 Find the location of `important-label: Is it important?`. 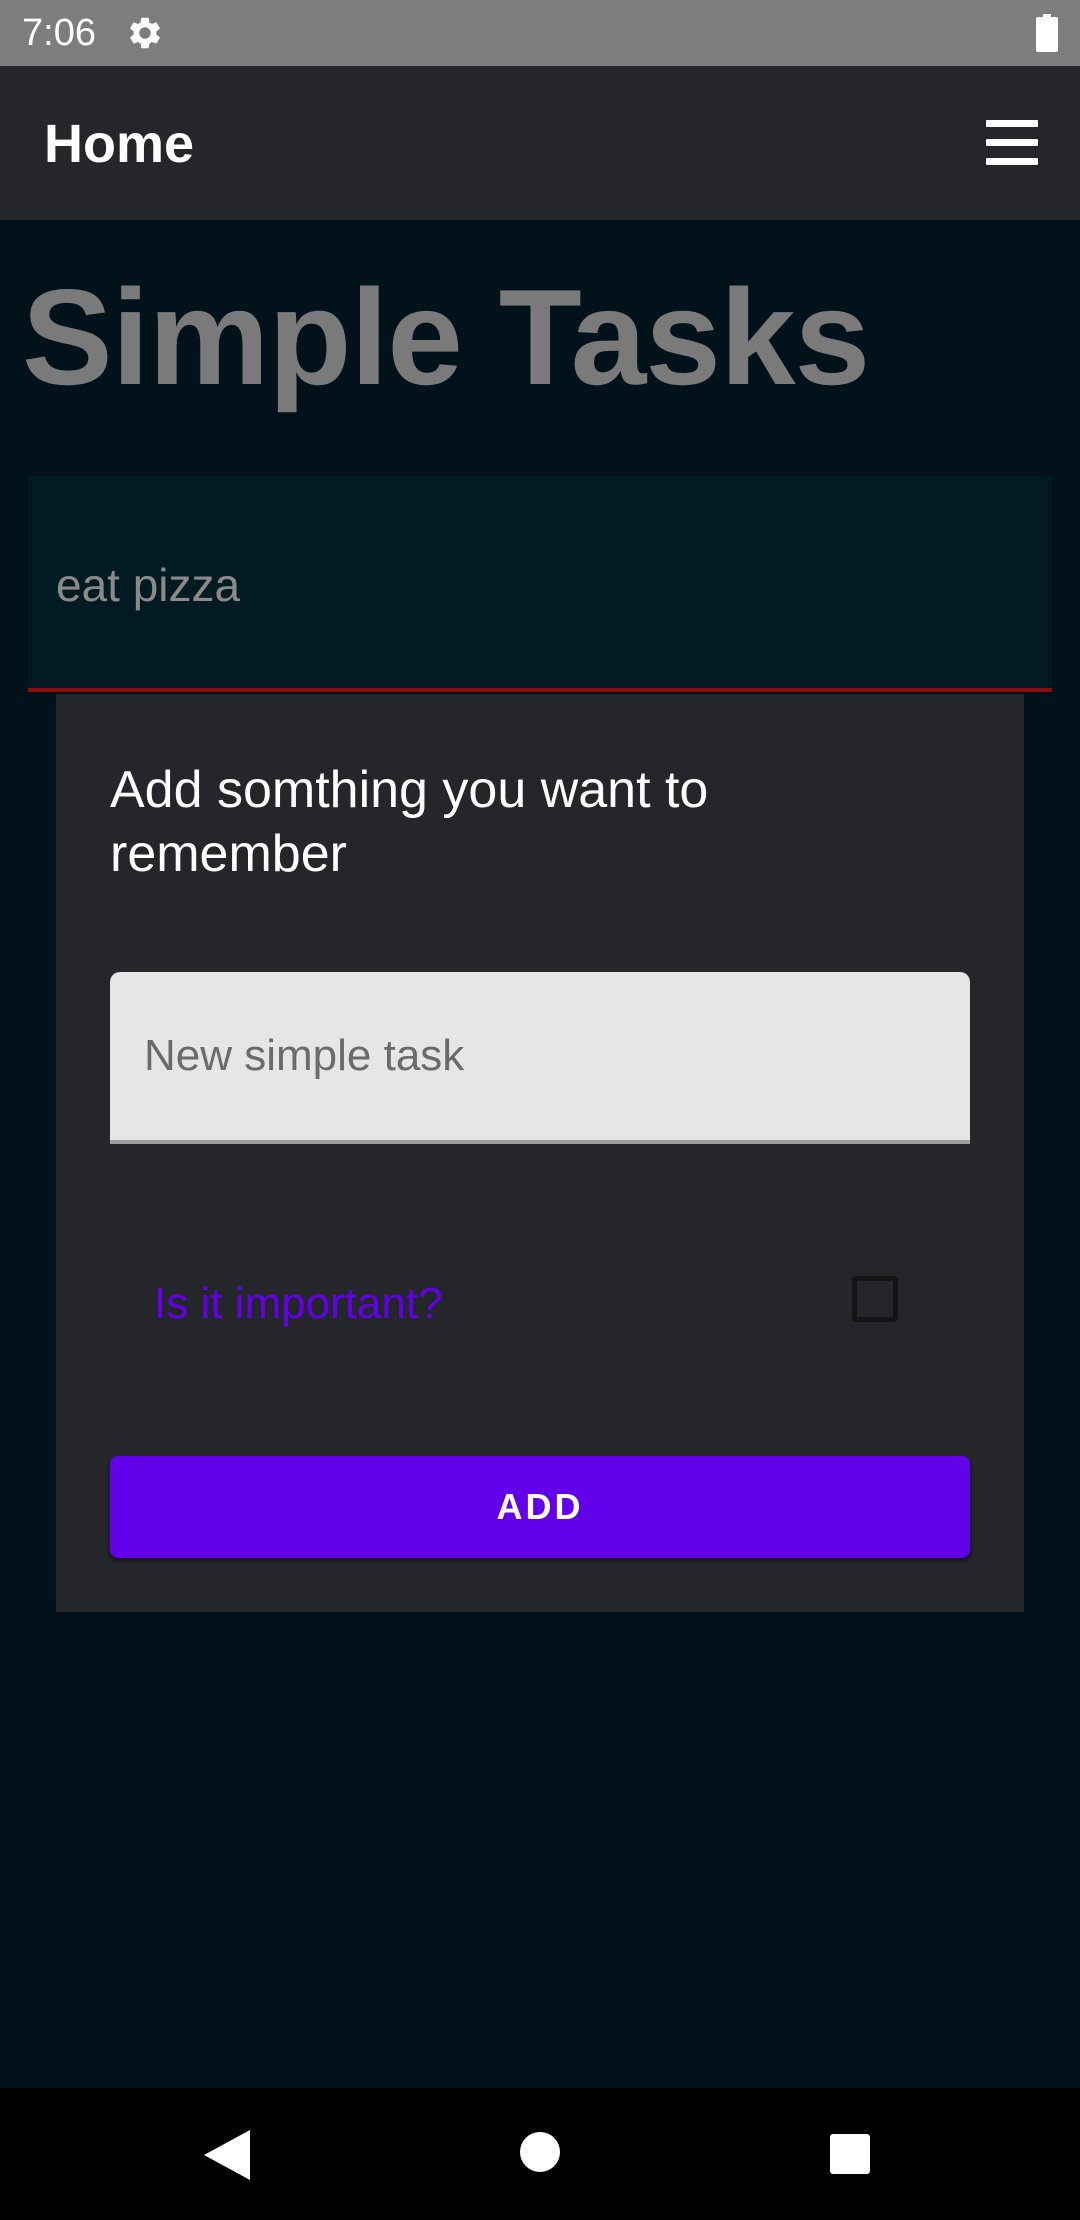

important-label: Is it important? is located at coordinates (298, 1304).